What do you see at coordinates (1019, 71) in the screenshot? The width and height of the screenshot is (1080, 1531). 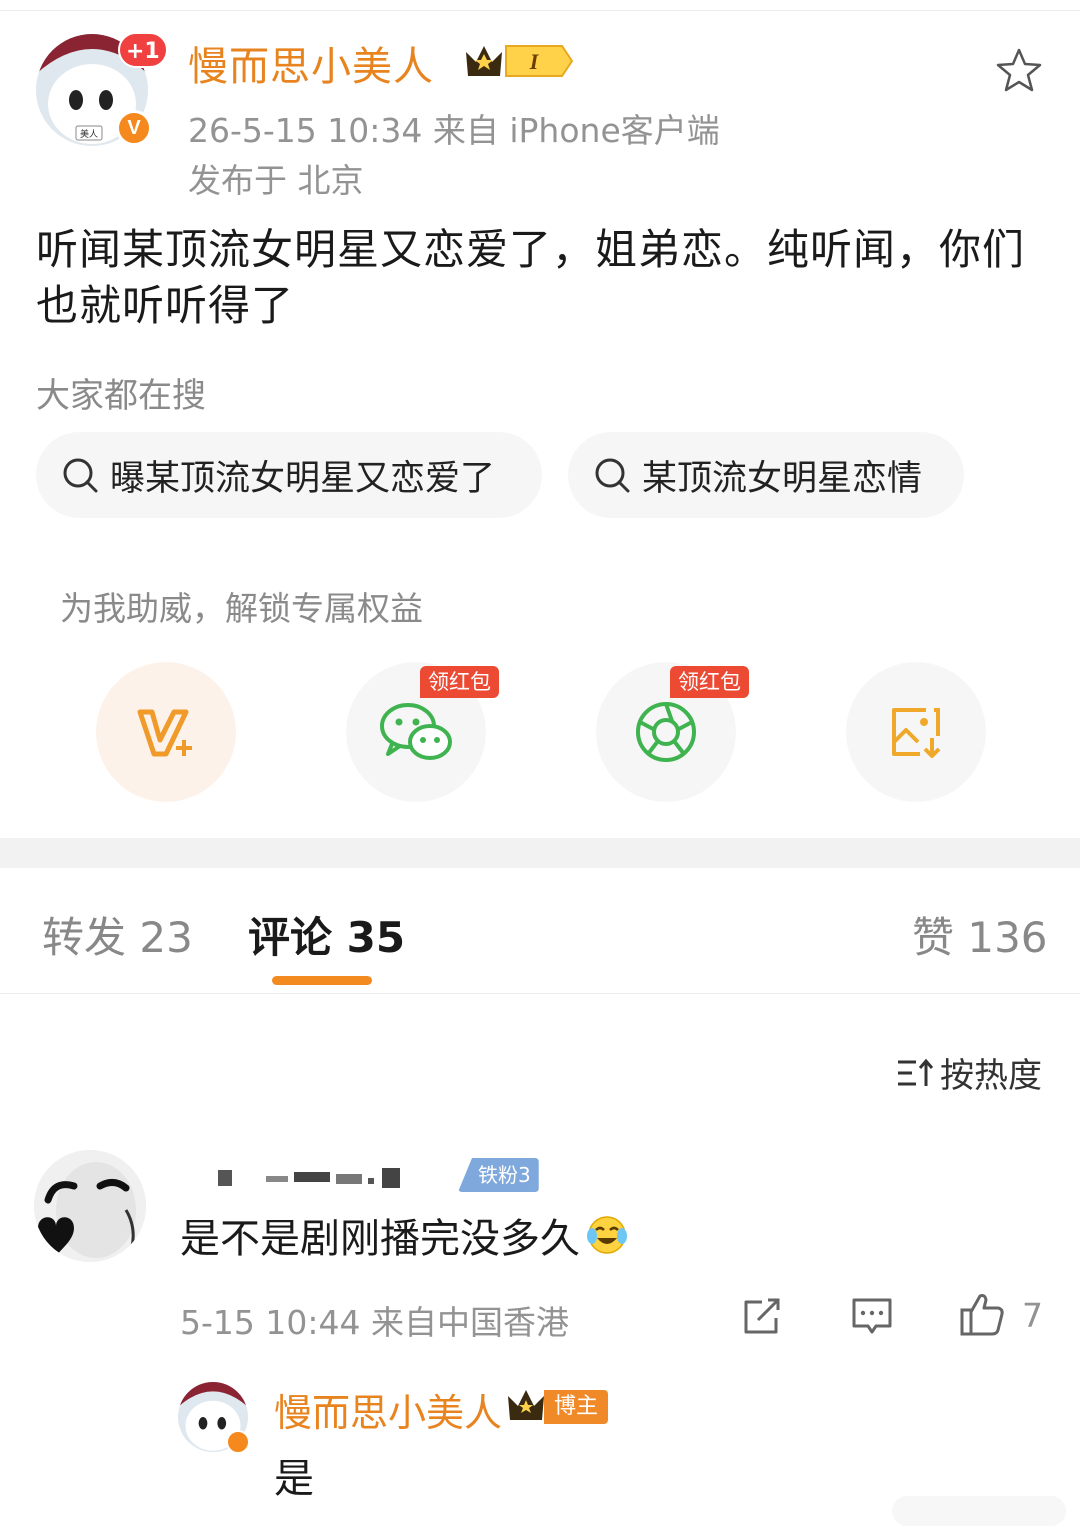 I see `favorite-star-icon` at bounding box center [1019, 71].